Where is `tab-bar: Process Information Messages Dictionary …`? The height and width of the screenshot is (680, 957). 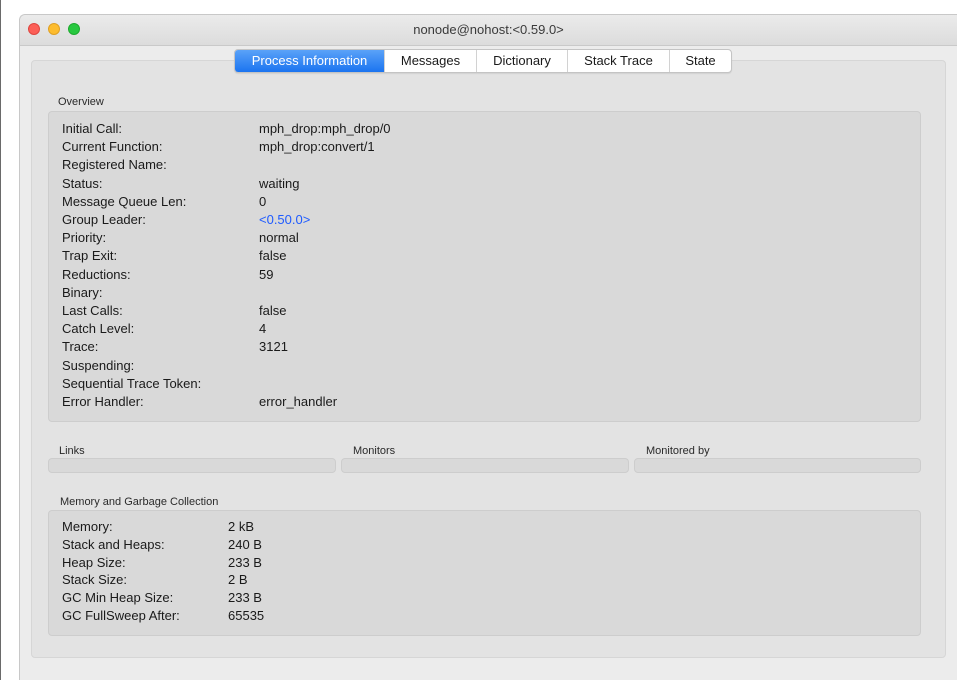 tab-bar: Process Information Messages Dictionary … is located at coordinates (483, 61).